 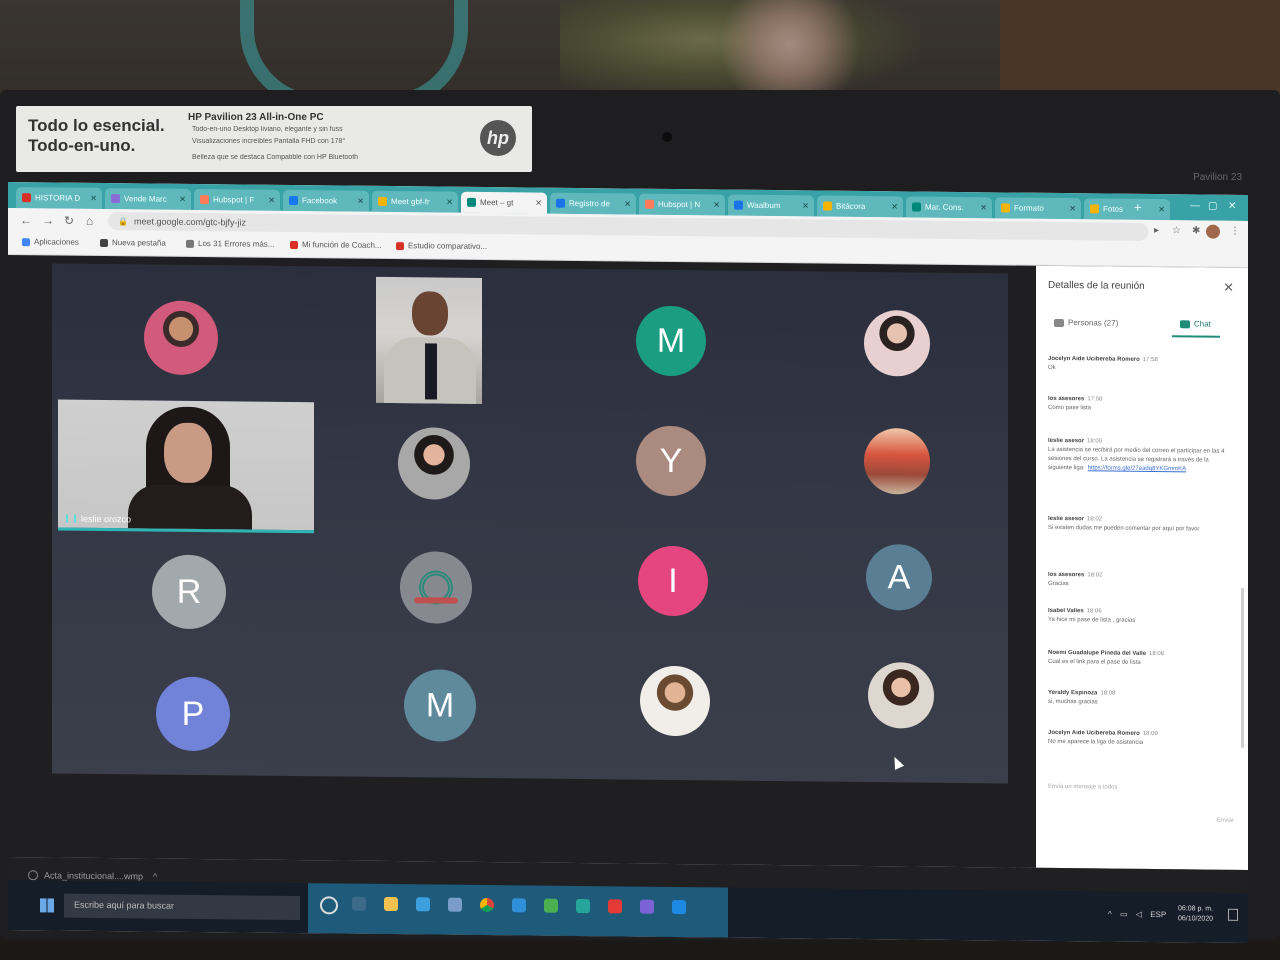 I want to click on taskbar-clock: 06:08 p. m. 06/10/2020, so click(x=1195, y=914).